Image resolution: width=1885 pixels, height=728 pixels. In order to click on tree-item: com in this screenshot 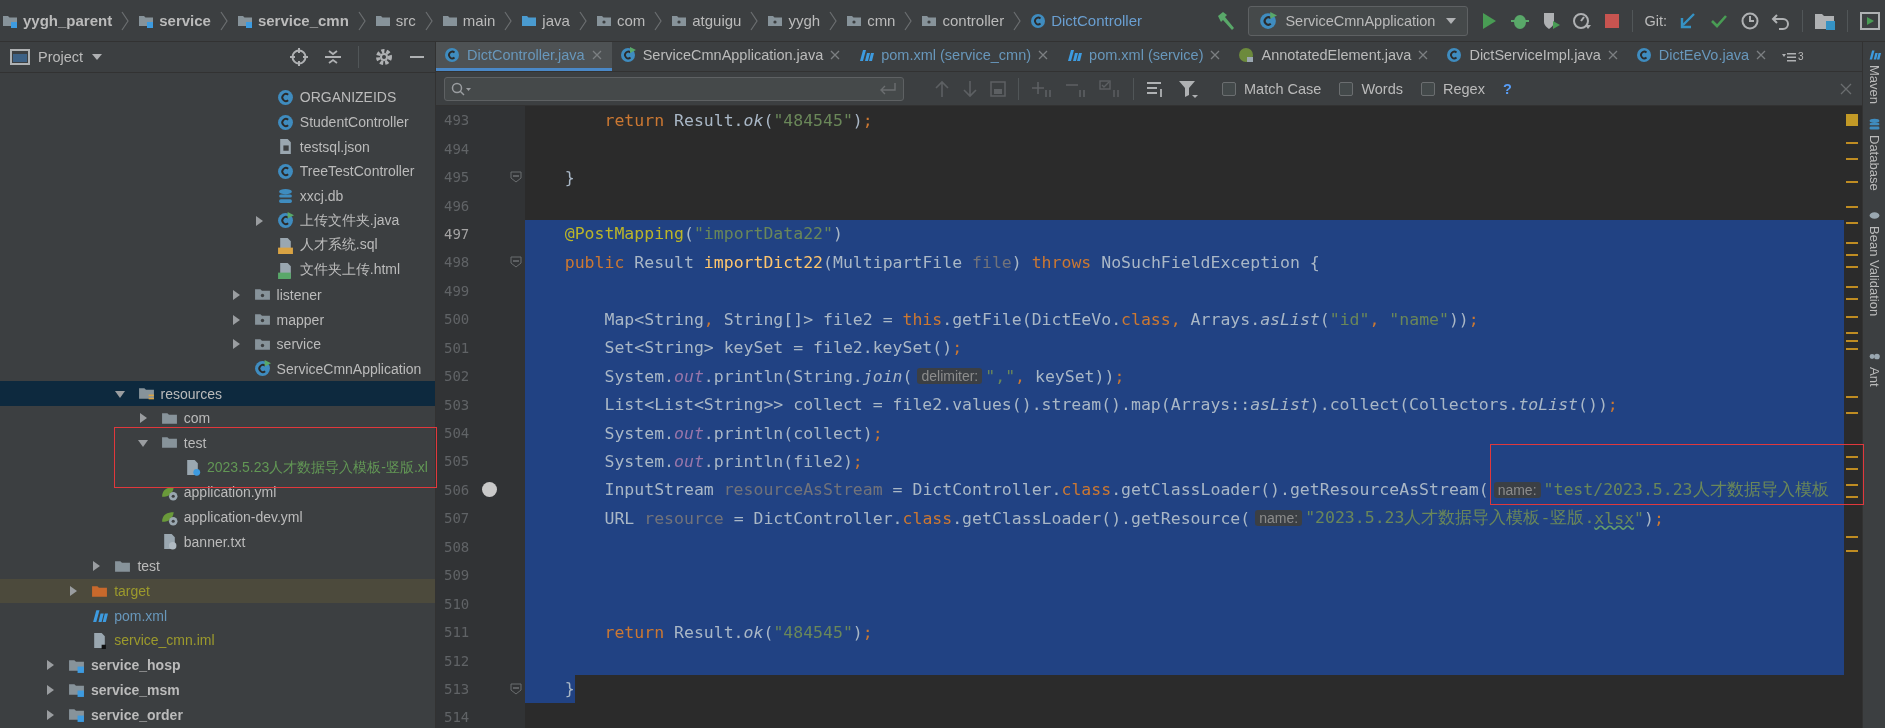, I will do `click(197, 418)`.